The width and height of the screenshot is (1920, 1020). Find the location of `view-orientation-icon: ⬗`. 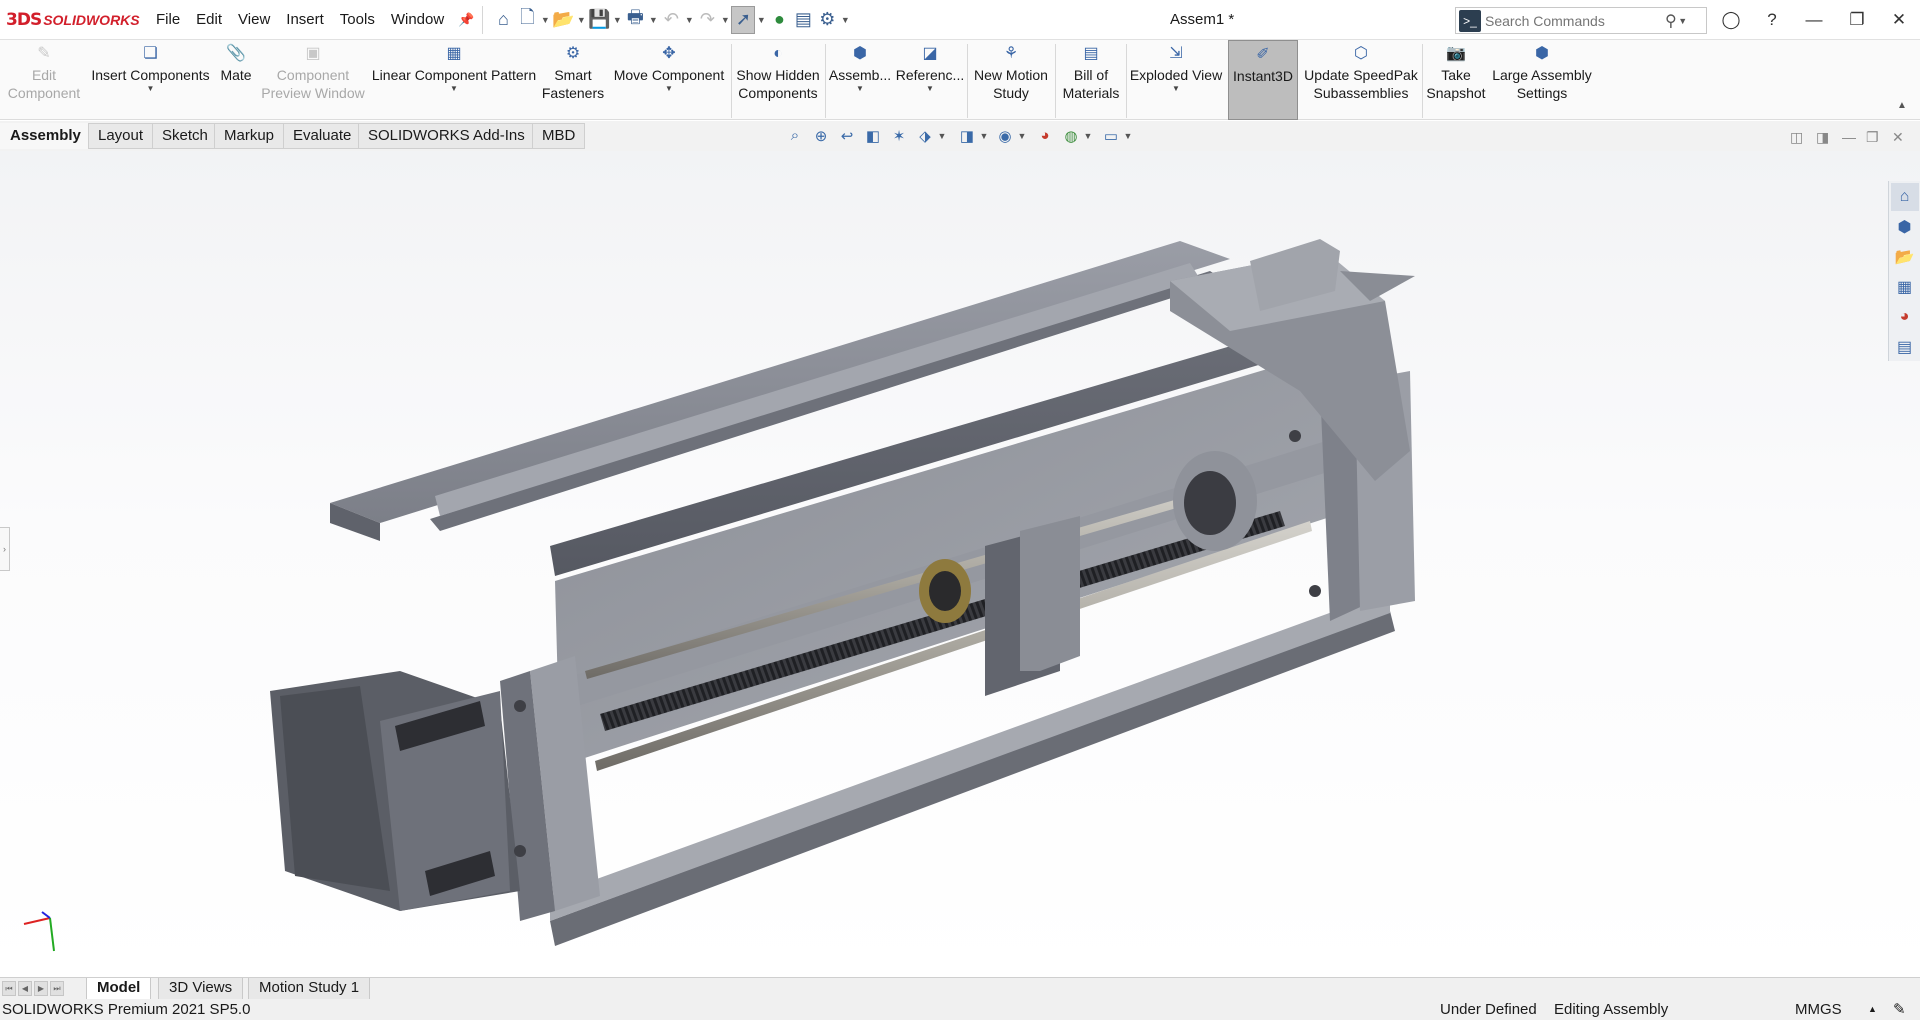

view-orientation-icon: ⬗ is located at coordinates (925, 136).